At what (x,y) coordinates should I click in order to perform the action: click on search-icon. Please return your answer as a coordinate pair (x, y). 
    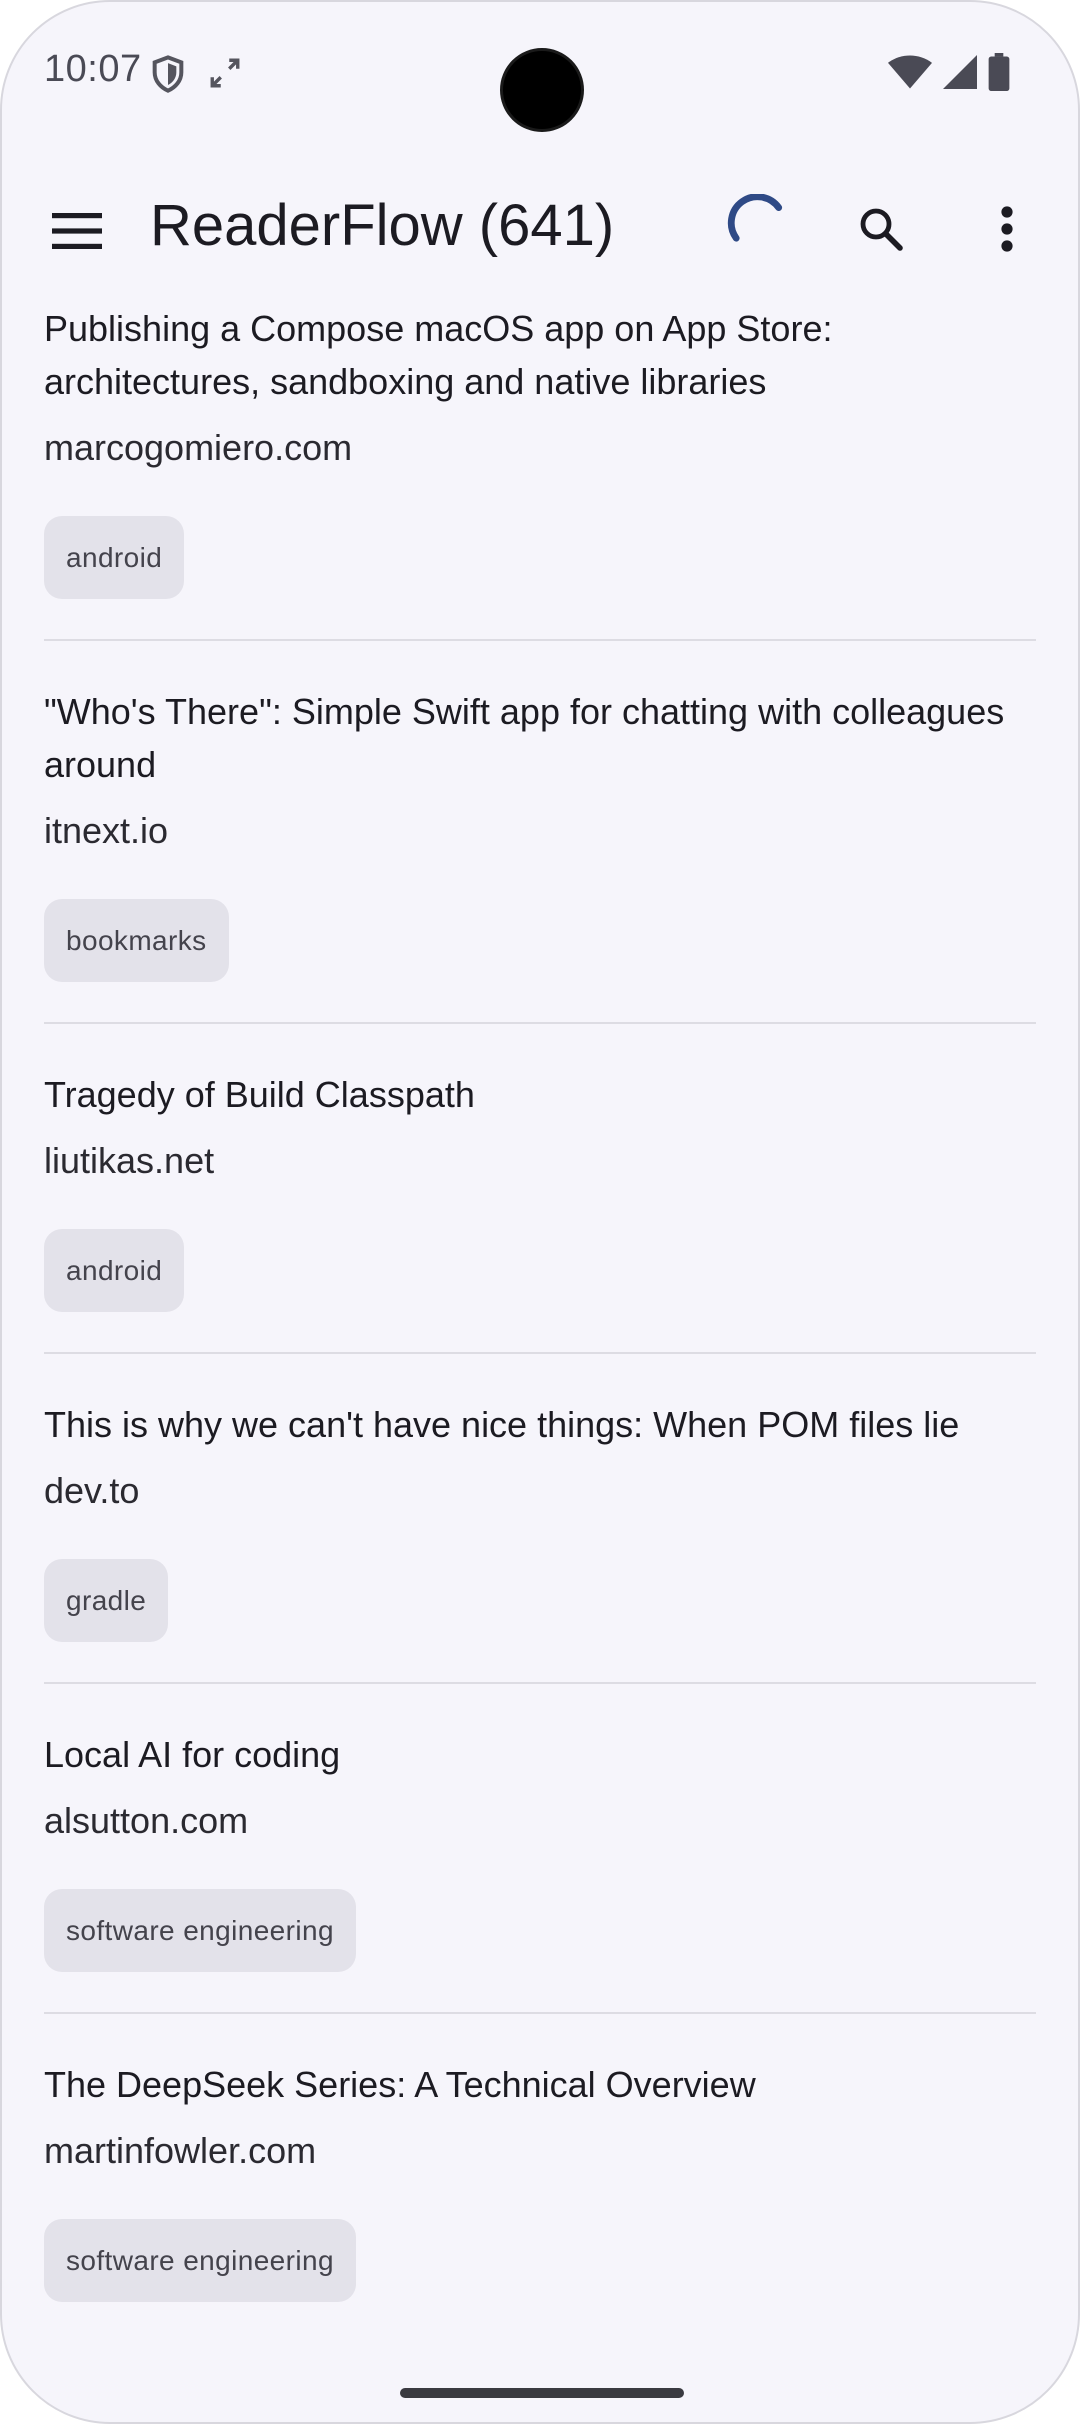
    Looking at the image, I should click on (881, 229).